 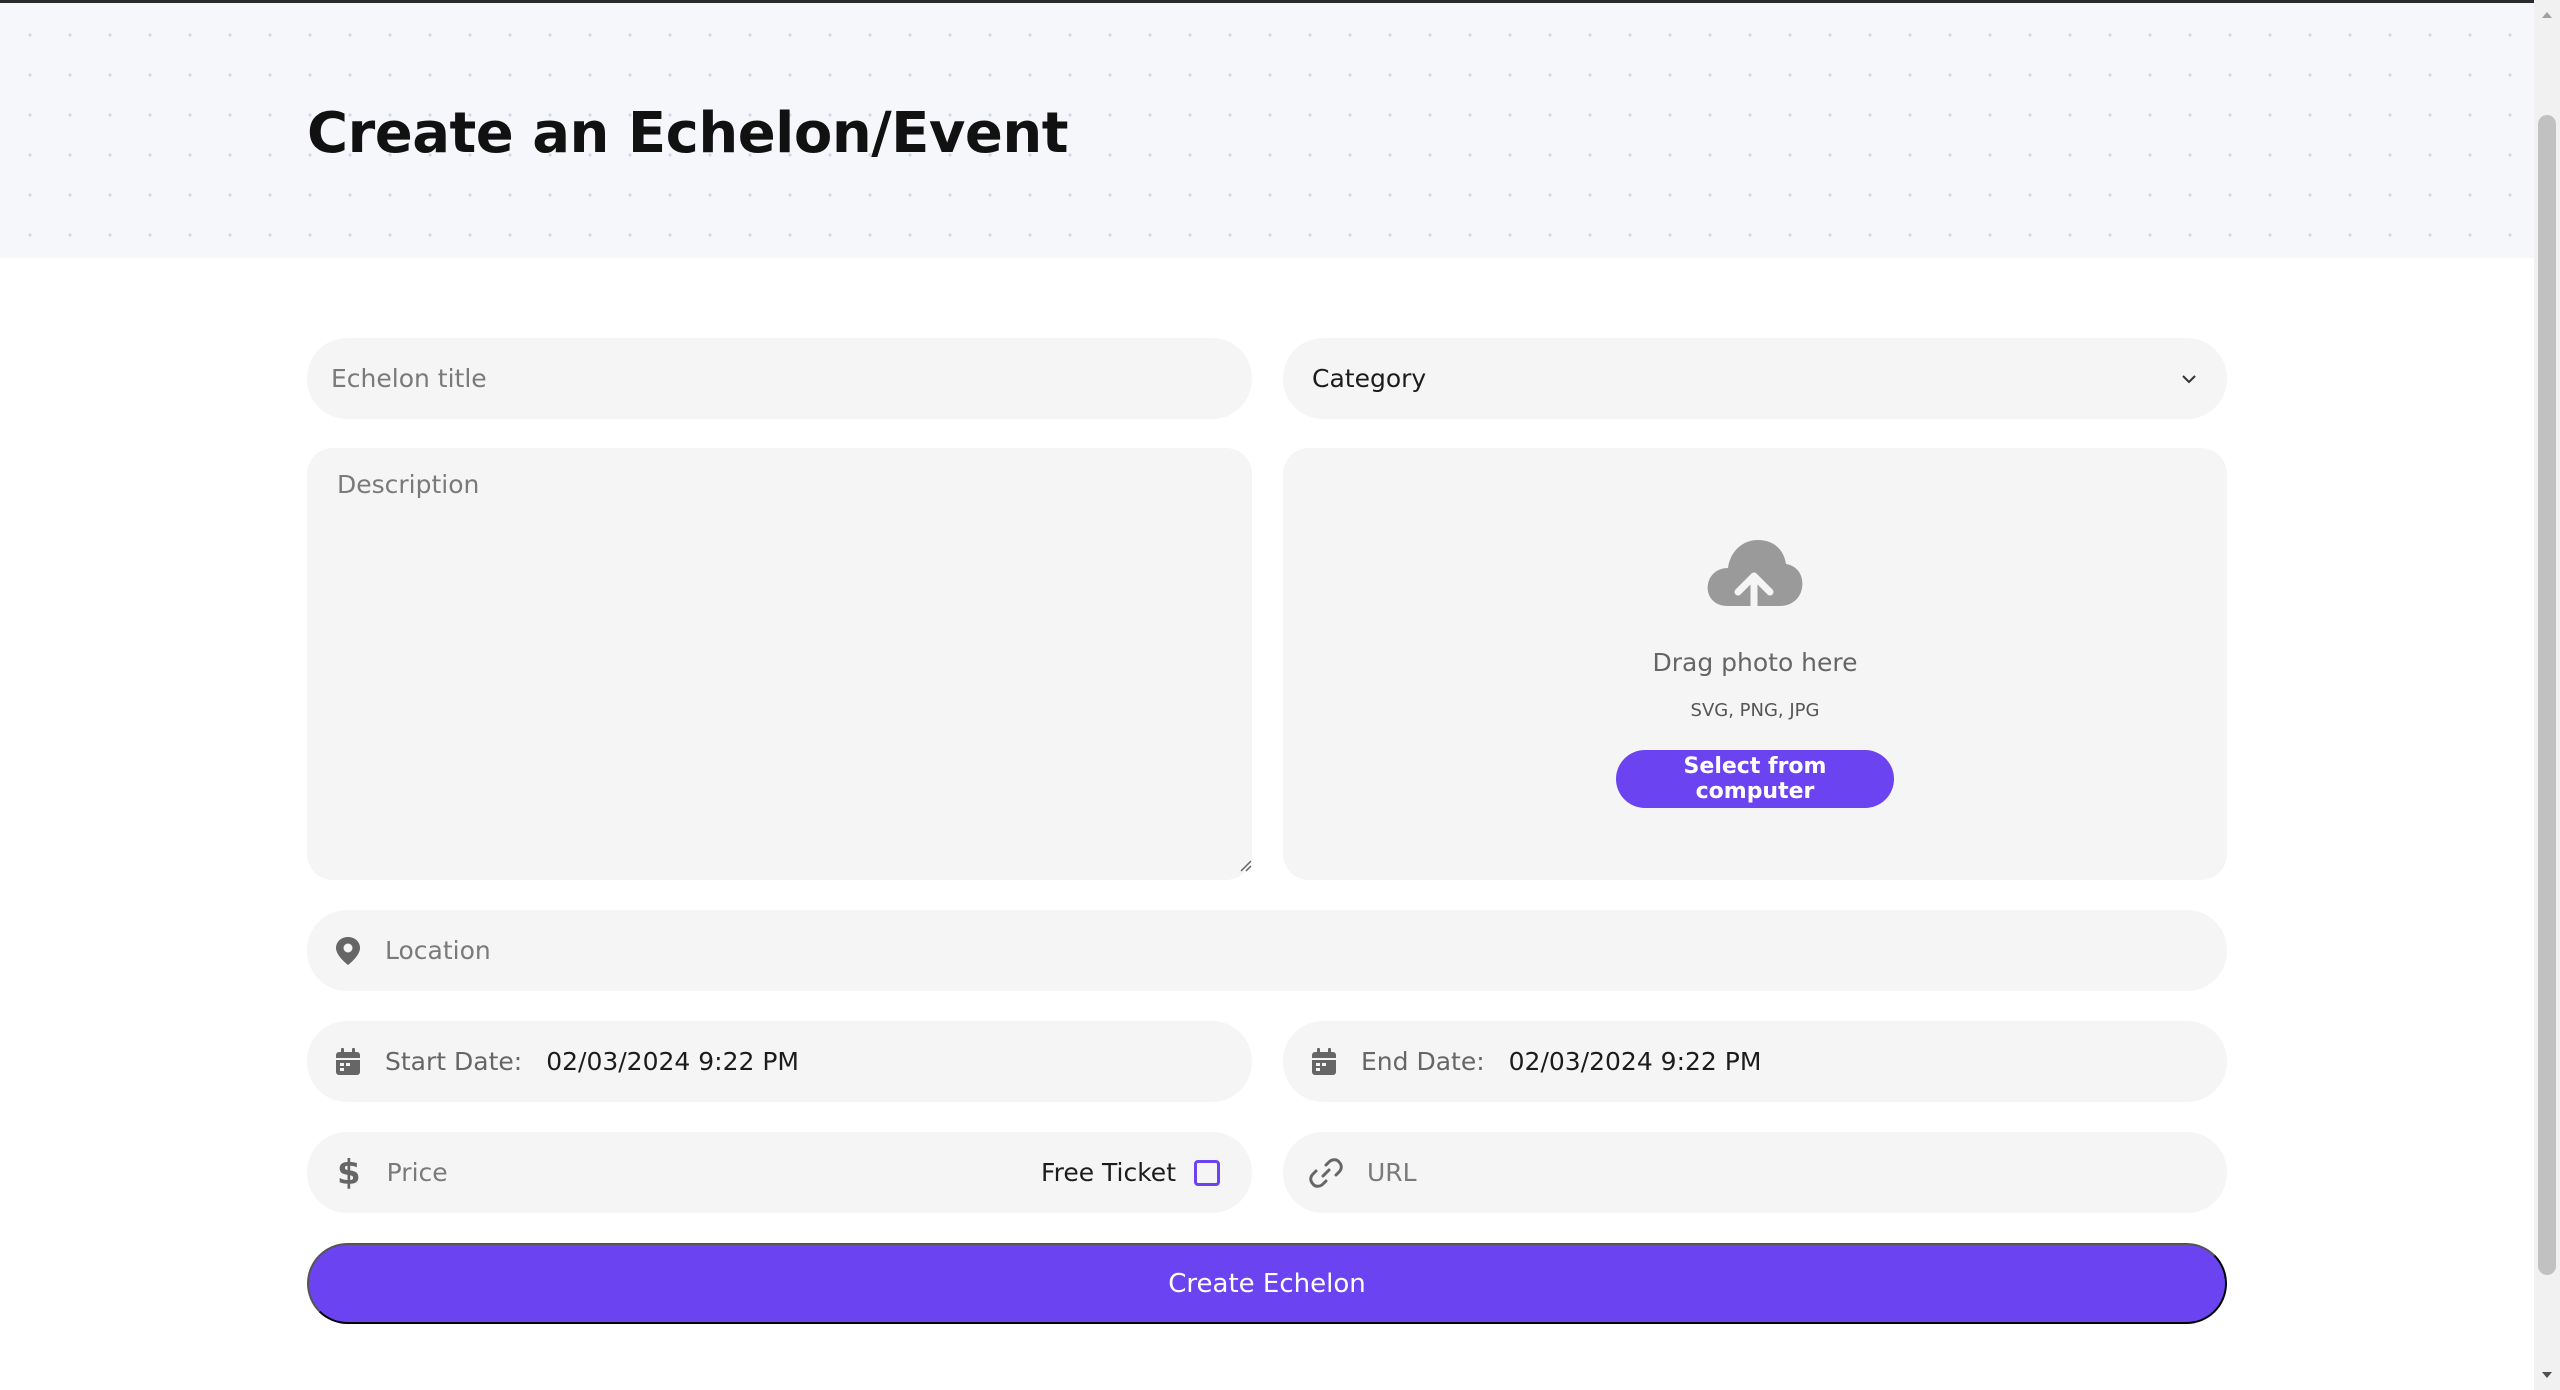 I want to click on create-echelon-button: Create Echelon, so click(x=1267, y=1283).